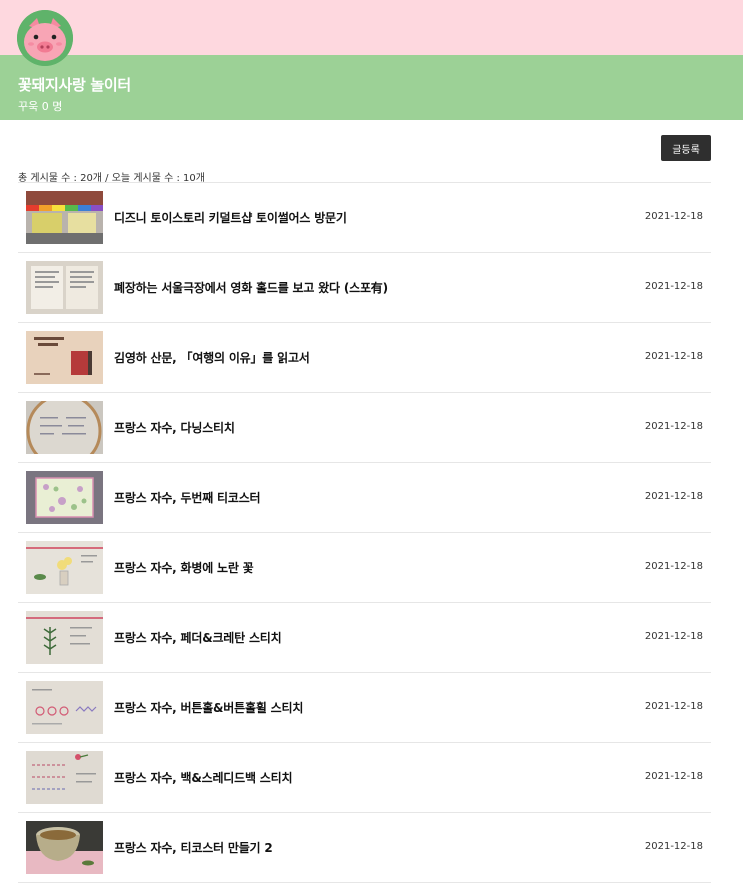 The height and width of the screenshot is (885, 743). I want to click on post-title: 프랑스 자수, 백&스레디드백 스티치, so click(203, 777).